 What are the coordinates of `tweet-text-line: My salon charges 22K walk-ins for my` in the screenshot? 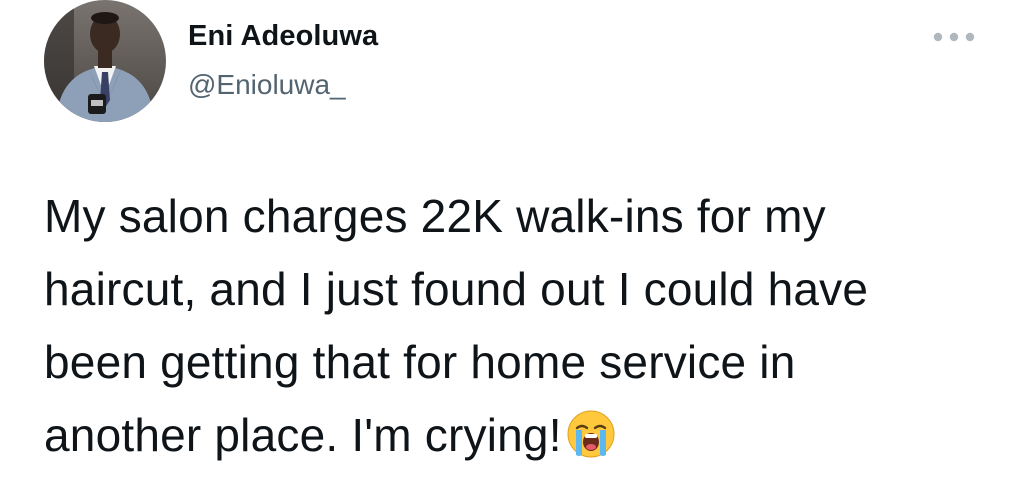 It's located at (435, 216).